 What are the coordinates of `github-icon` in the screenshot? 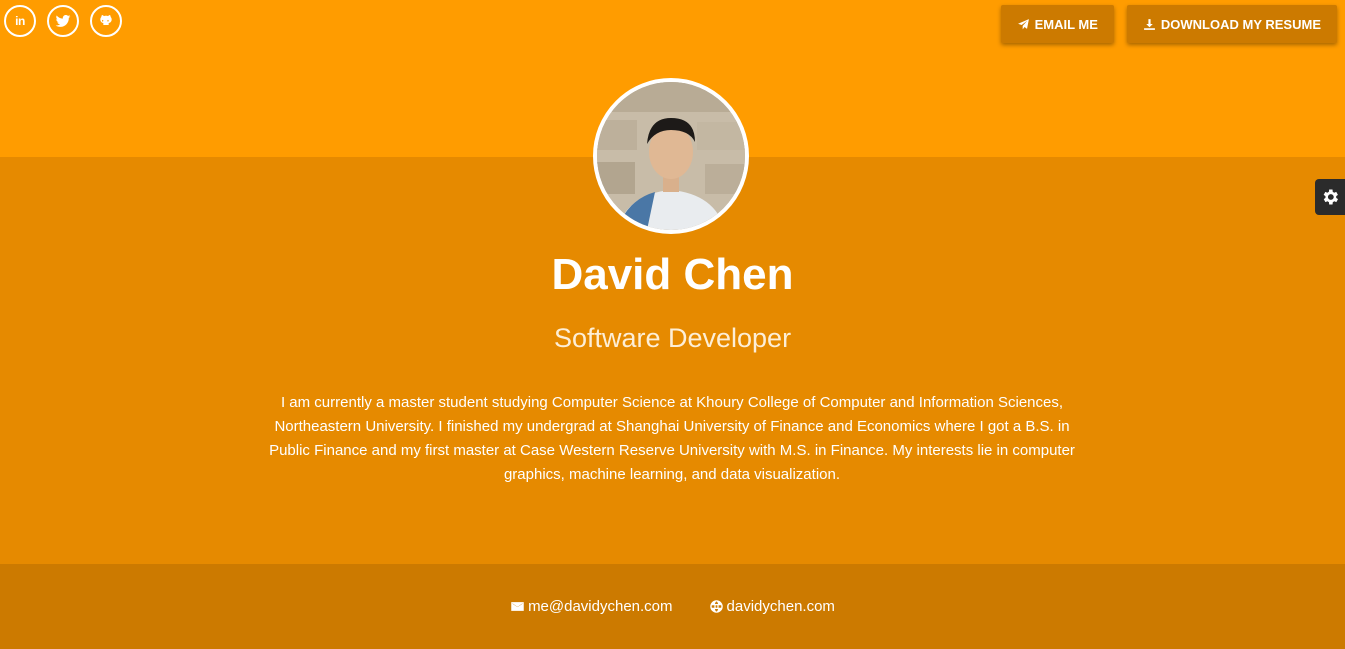 It's located at (106, 20).